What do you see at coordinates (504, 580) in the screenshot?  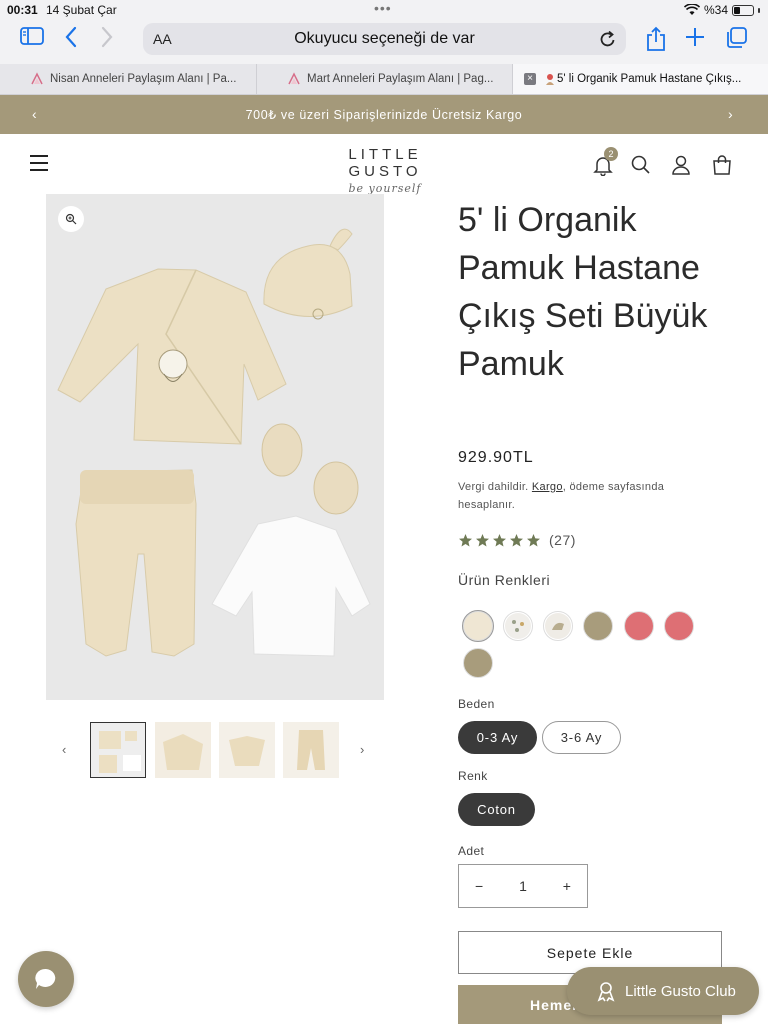 I see `colors-heading: Ürün Renkleri` at bounding box center [504, 580].